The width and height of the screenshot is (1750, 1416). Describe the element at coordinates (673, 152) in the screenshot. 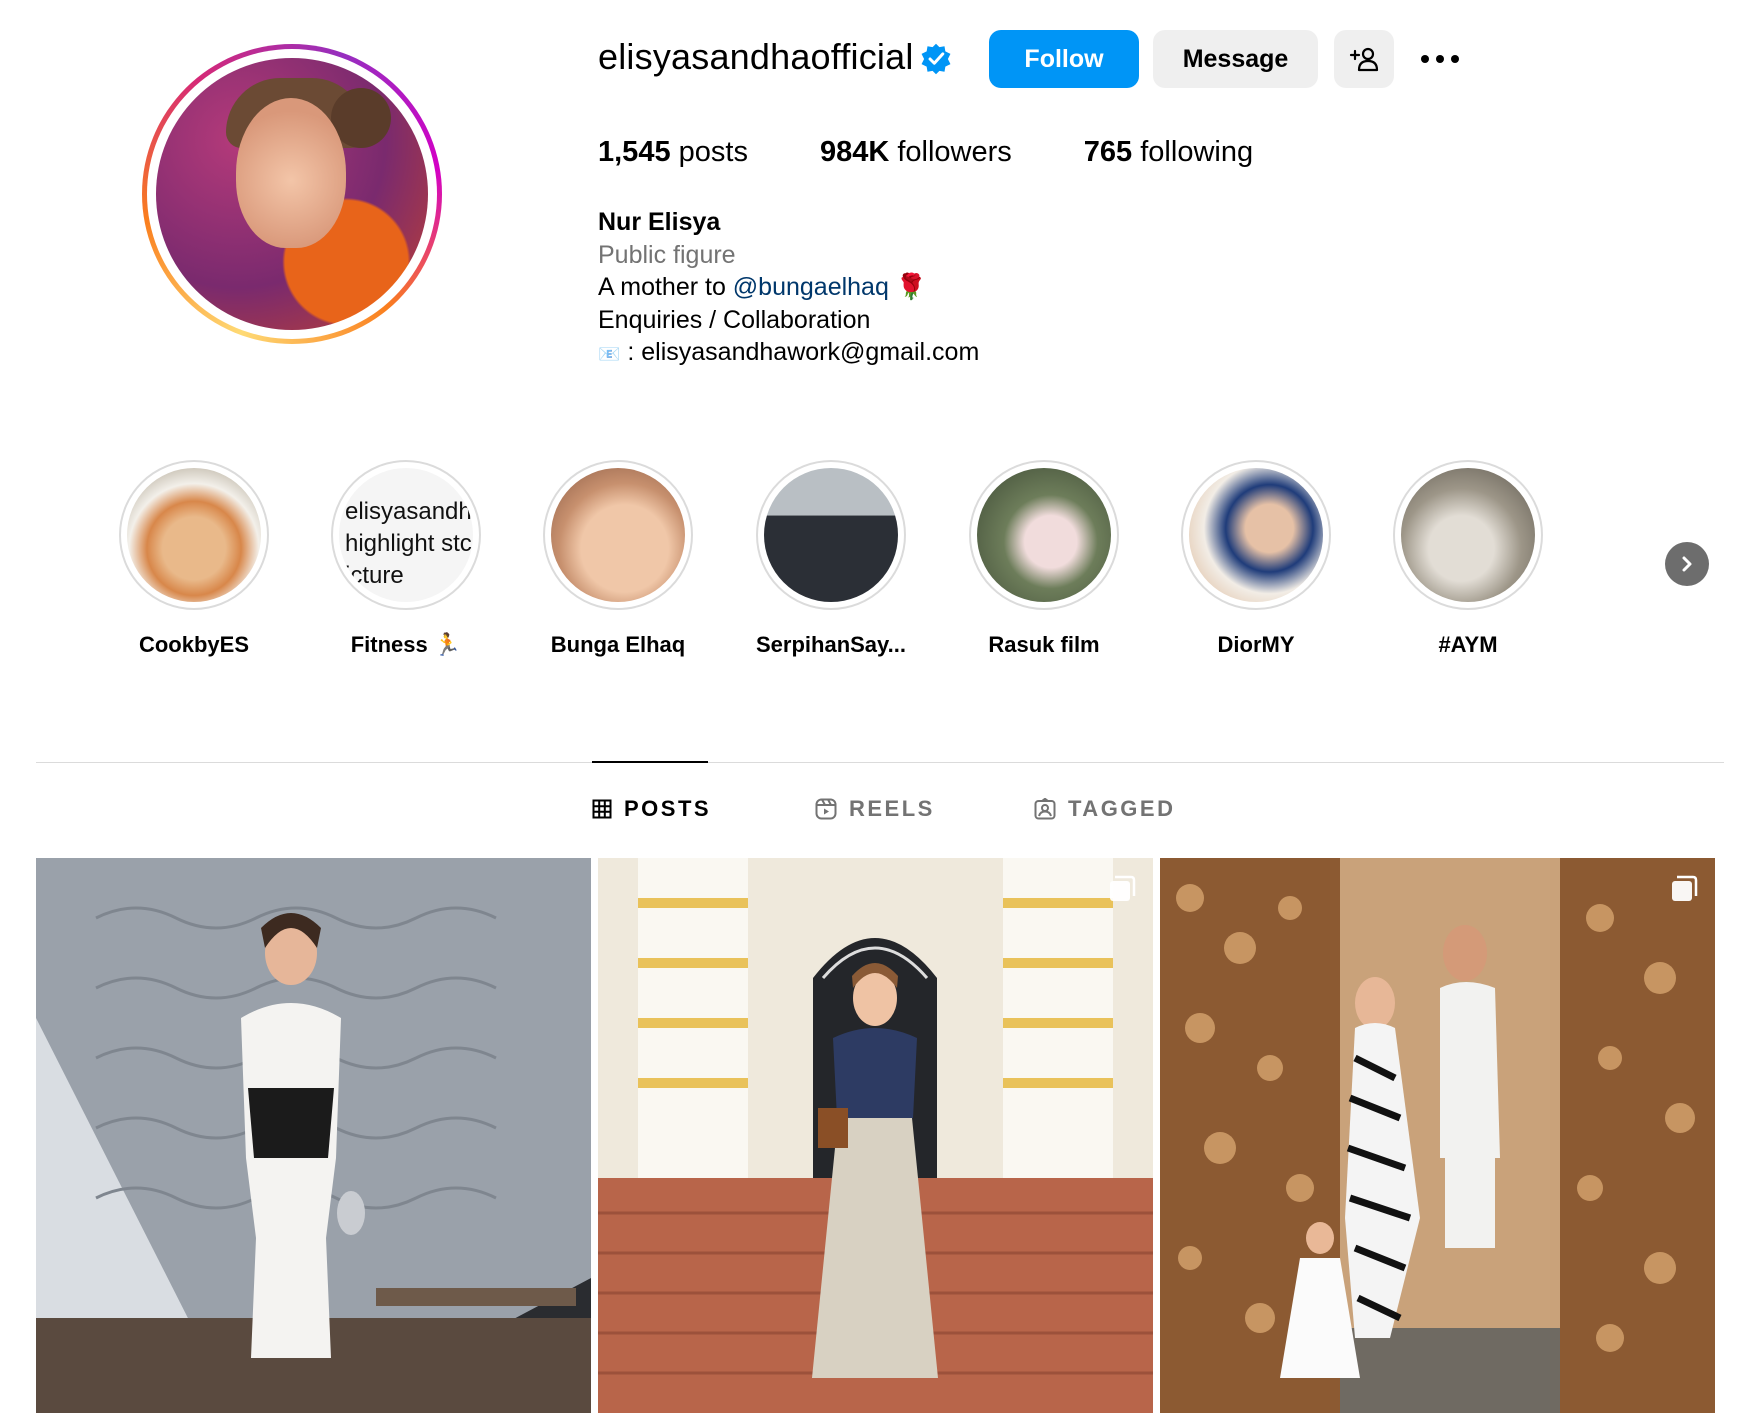

I see `posts-stat: 1,545 posts` at that location.